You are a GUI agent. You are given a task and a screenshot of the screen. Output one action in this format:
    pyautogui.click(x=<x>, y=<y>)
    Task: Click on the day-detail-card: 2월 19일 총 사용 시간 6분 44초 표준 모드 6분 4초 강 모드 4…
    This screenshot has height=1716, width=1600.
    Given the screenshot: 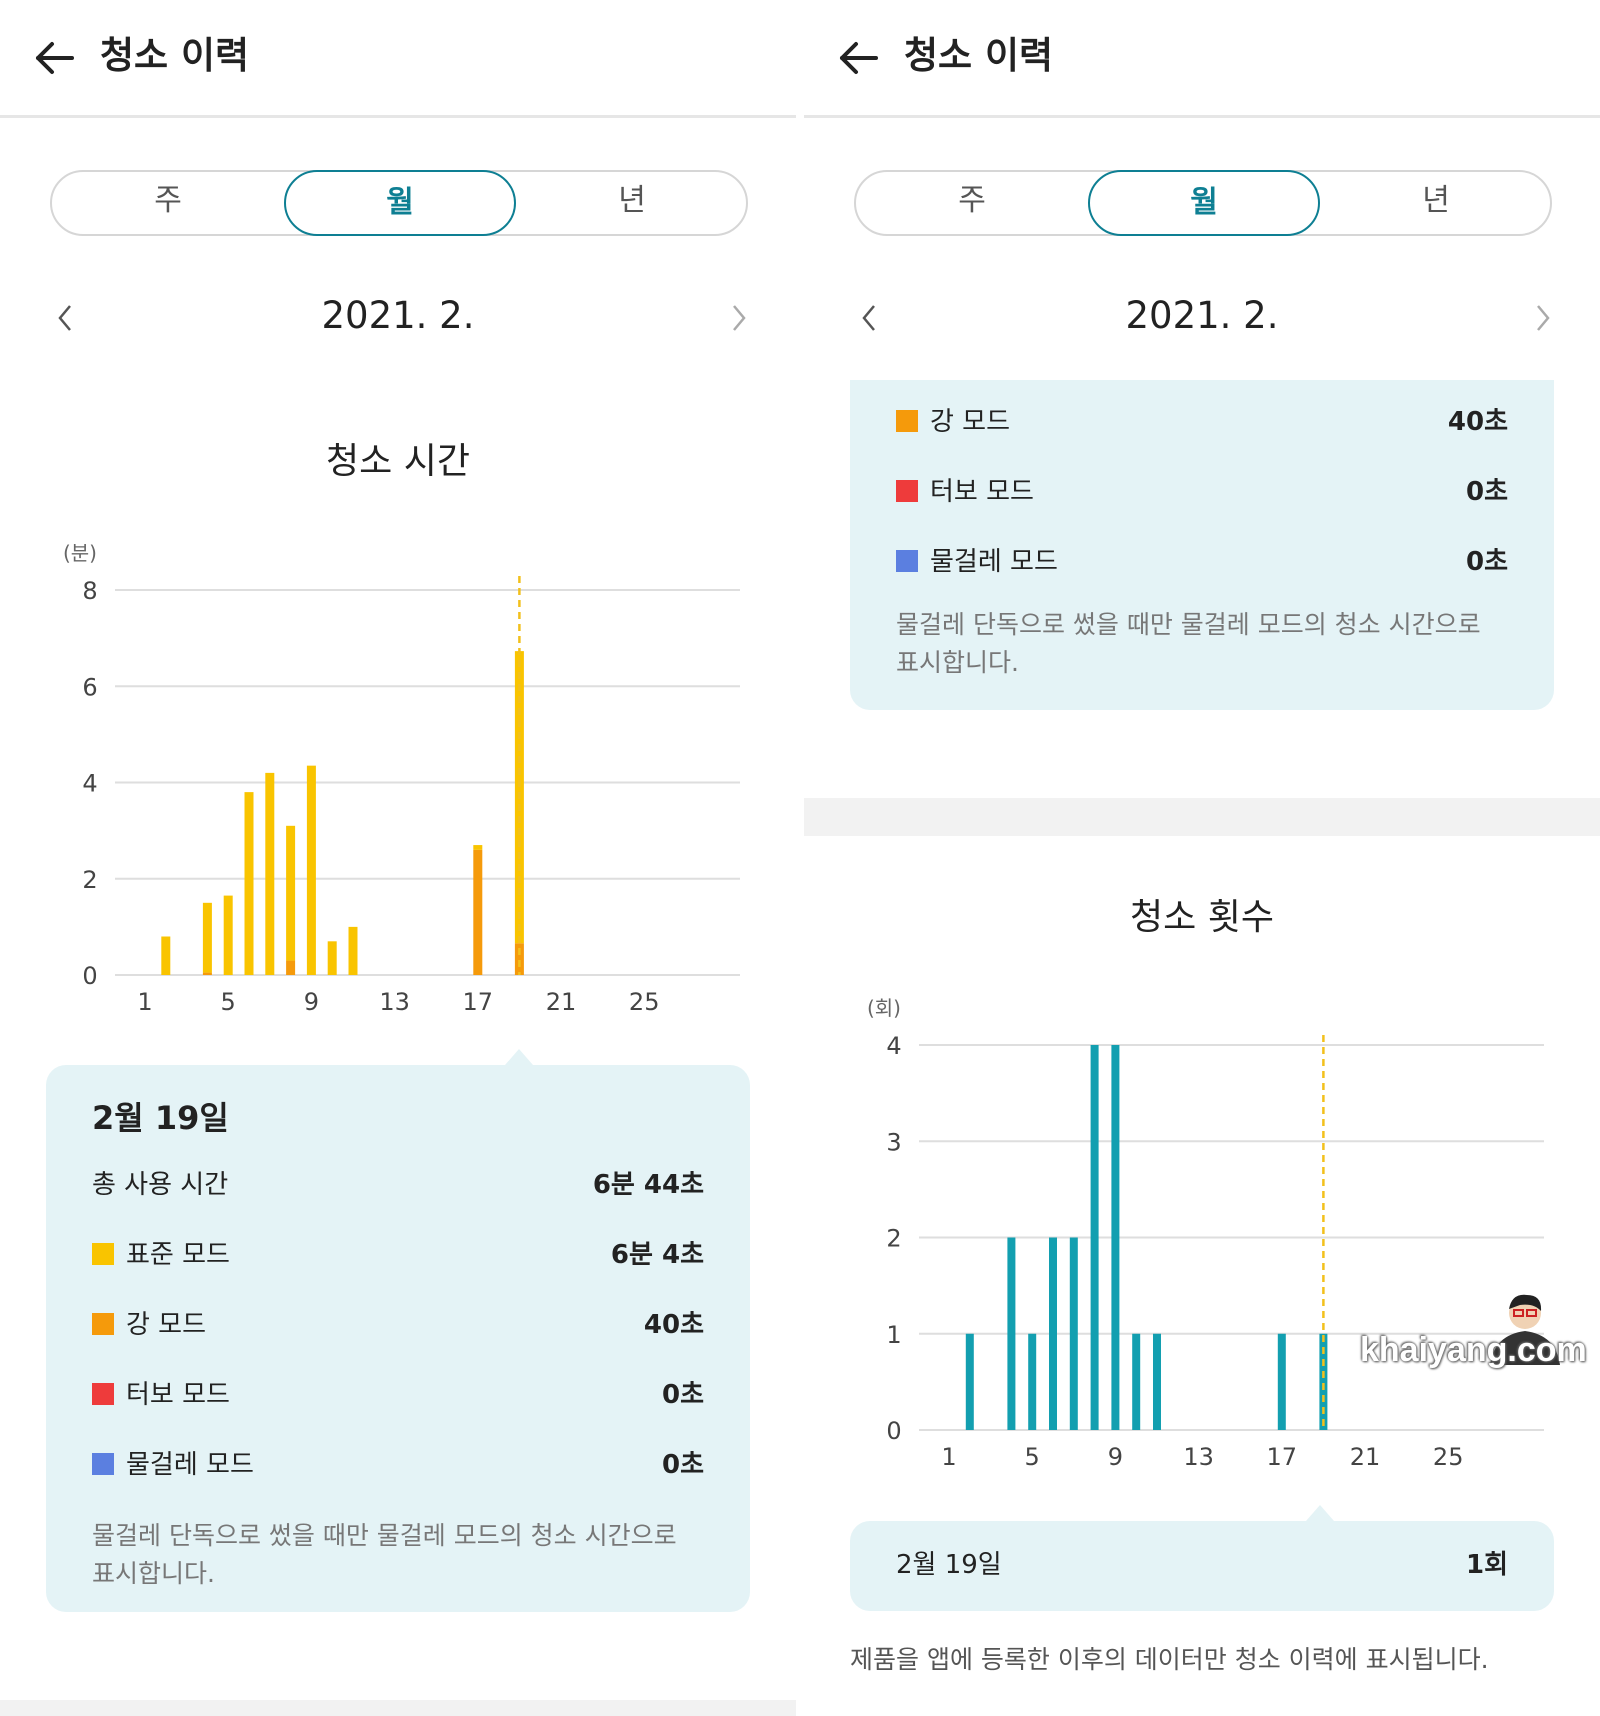 What is the action you would take?
    pyautogui.click(x=398, y=1338)
    